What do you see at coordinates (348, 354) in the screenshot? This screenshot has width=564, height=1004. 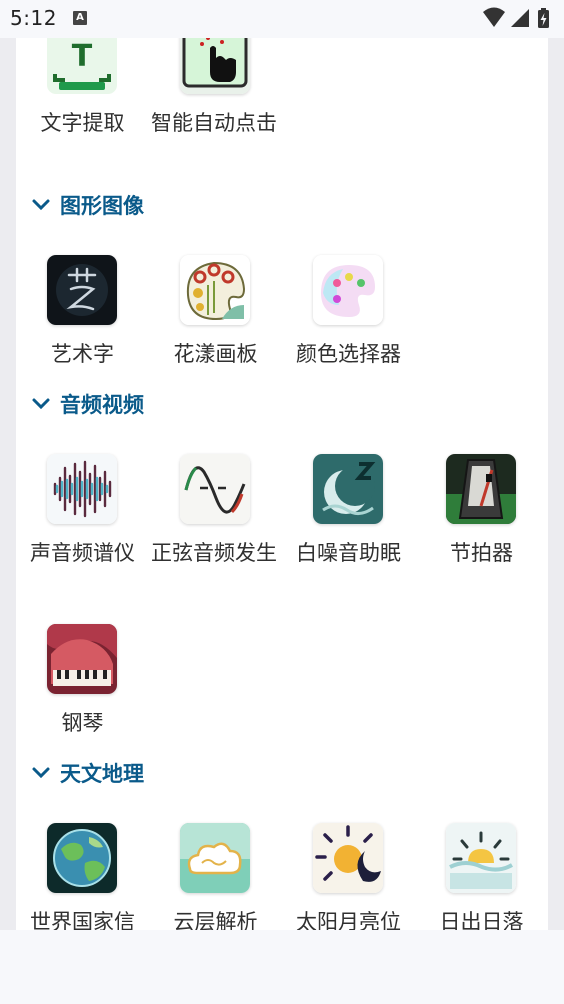 I see `tool-label: 颜色选择器` at bounding box center [348, 354].